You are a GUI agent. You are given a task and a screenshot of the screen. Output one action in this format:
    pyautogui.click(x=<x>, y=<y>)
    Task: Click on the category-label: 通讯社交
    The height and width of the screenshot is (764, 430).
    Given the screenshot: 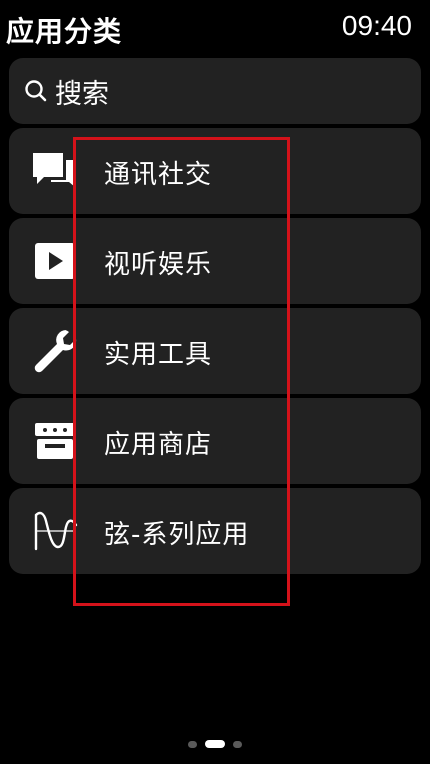 What is the action you would take?
    pyautogui.click(x=158, y=175)
    